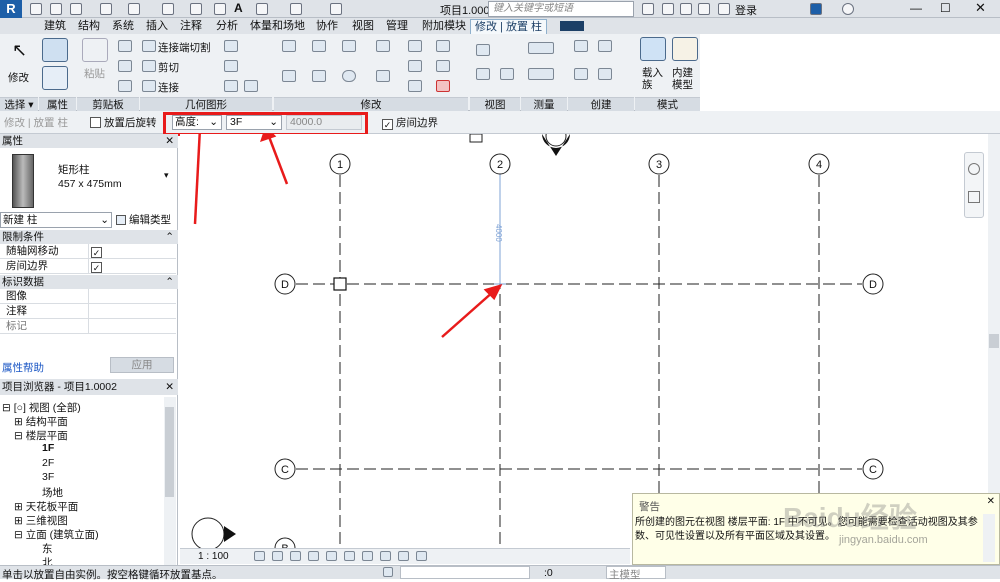 The image size is (1000, 582). Describe the element at coordinates (48, 463) in the screenshot. I see `tree-item-2f: 2F` at that location.